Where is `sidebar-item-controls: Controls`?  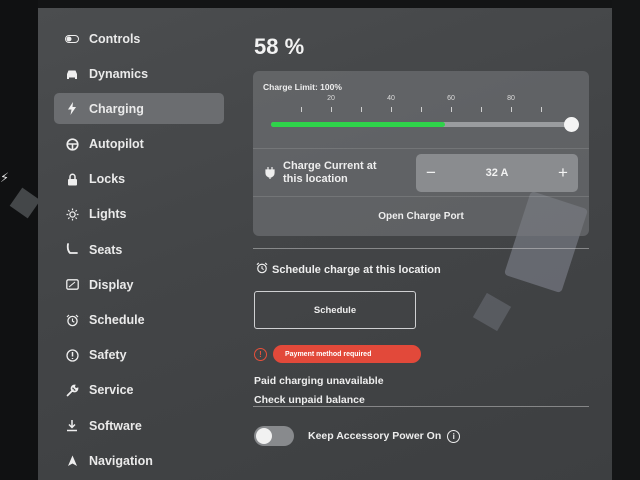 sidebar-item-controls: Controls is located at coordinates (139, 38).